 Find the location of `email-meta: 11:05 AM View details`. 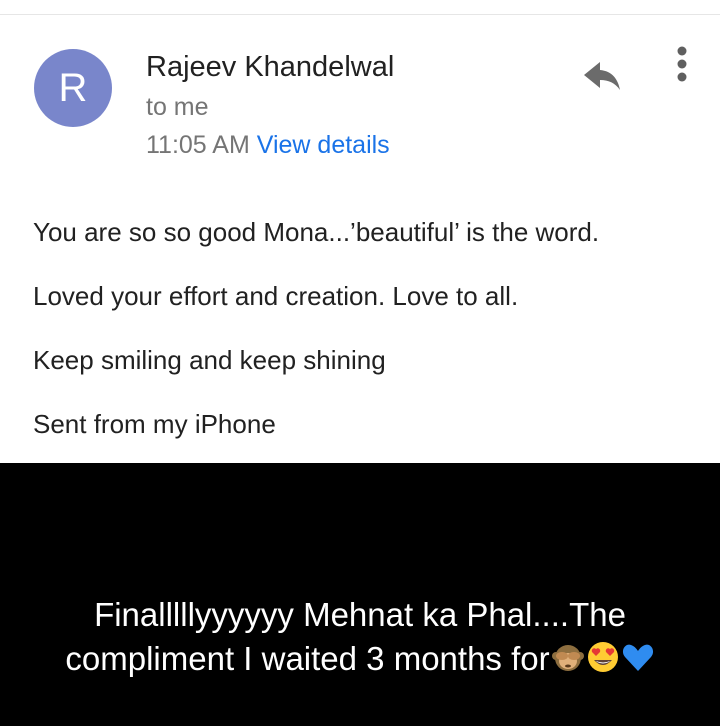

email-meta: 11:05 AM View details is located at coordinates (268, 145).